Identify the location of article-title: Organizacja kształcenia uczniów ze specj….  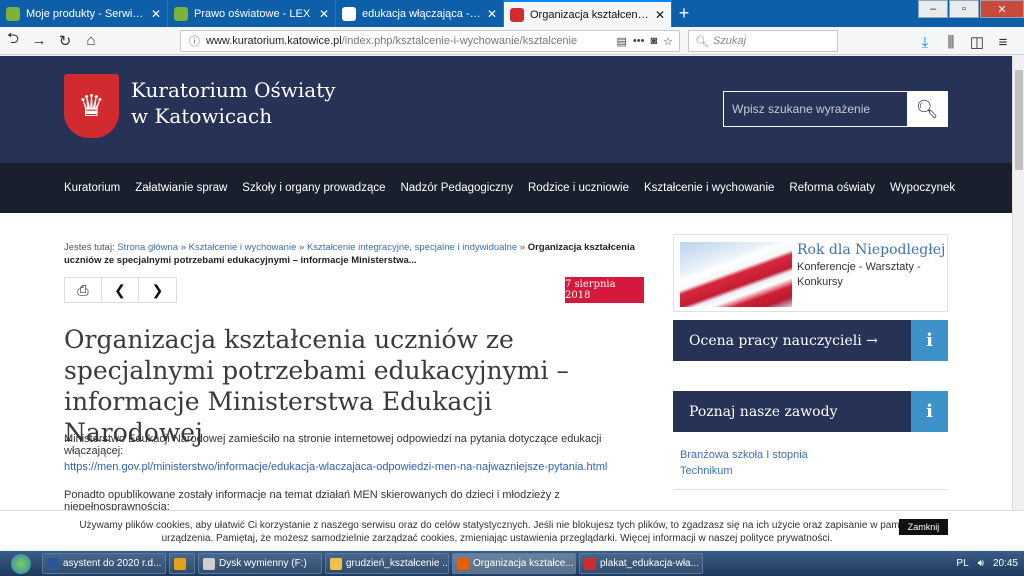
(316, 386).